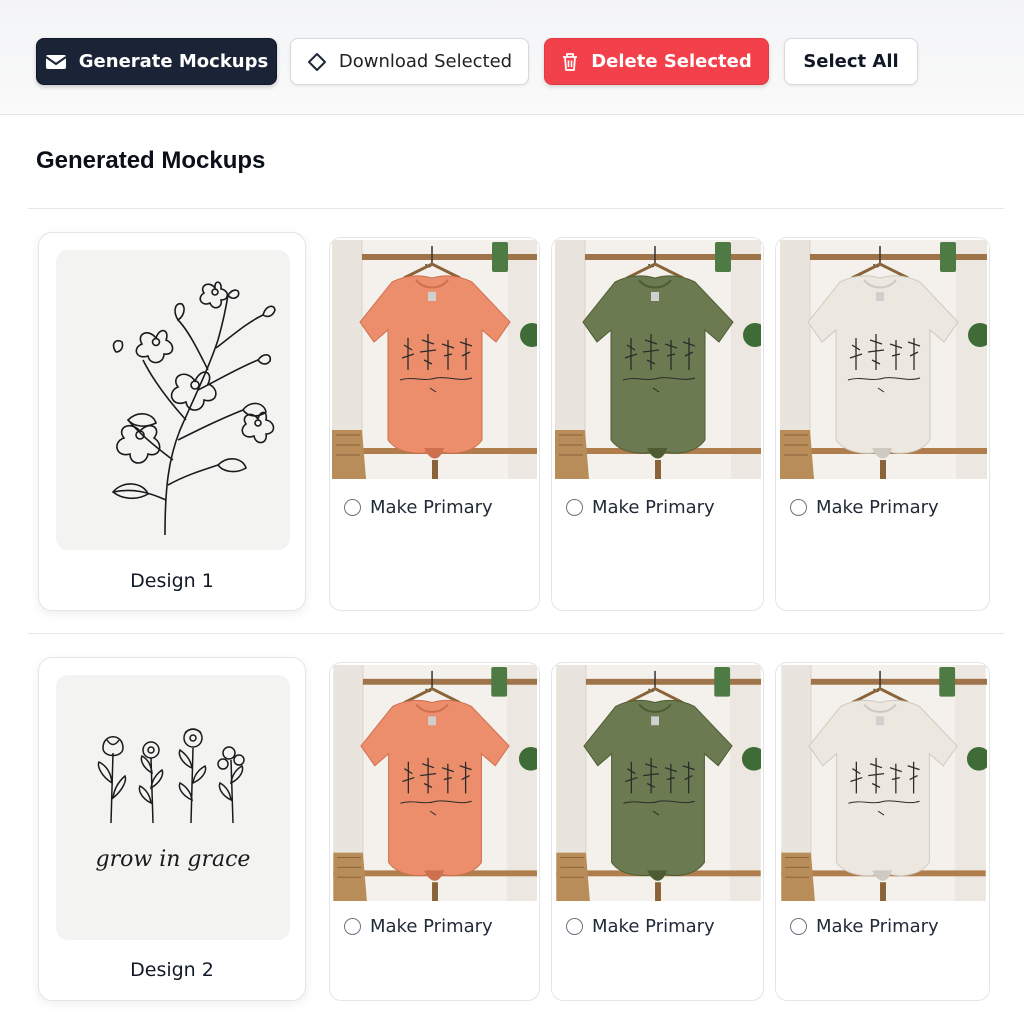 The width and height of the screenshot is (1024, 1024). What do you see at coordinates (151, 160) in the screenshot?
I see `section-title: Generated Mockups` at bounding box center [151, 160].